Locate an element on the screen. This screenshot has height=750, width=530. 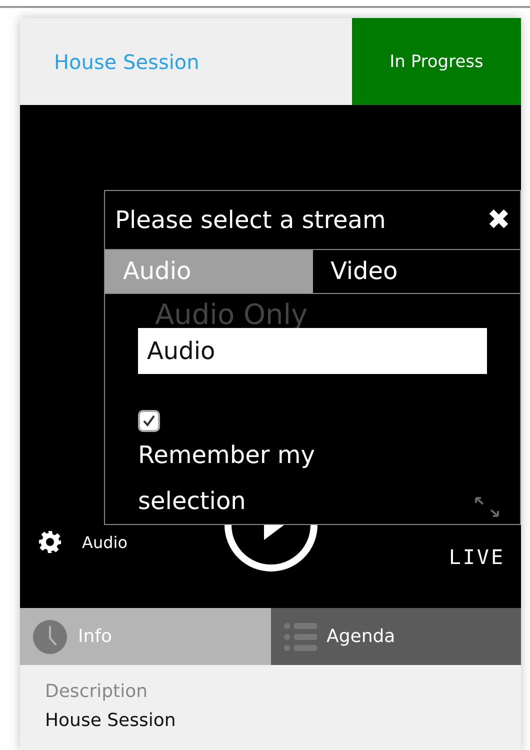
section-tab: Agenda is located at coordinates (395, 636).